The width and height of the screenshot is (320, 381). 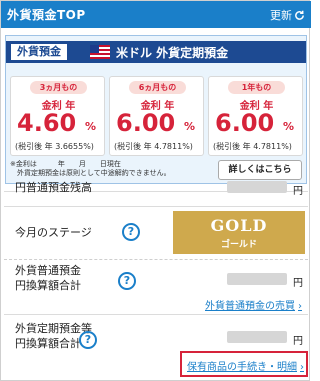 What do you see at coordinates (299, 15) in the screenshot?
I see `refresh-icon` at bounding box center [299, 15].